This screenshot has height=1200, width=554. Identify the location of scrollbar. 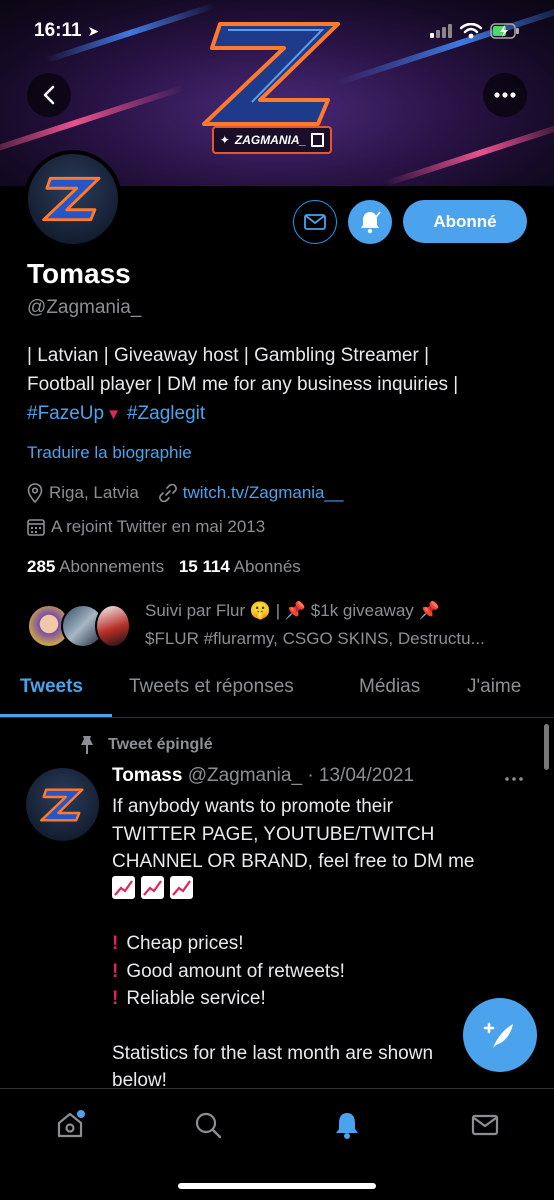
(546, 747).